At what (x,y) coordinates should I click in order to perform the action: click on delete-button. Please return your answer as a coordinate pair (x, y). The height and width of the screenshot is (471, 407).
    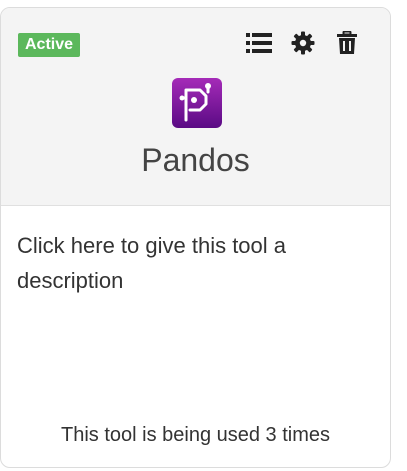
    Looking at the image, I should click on (347, 43).